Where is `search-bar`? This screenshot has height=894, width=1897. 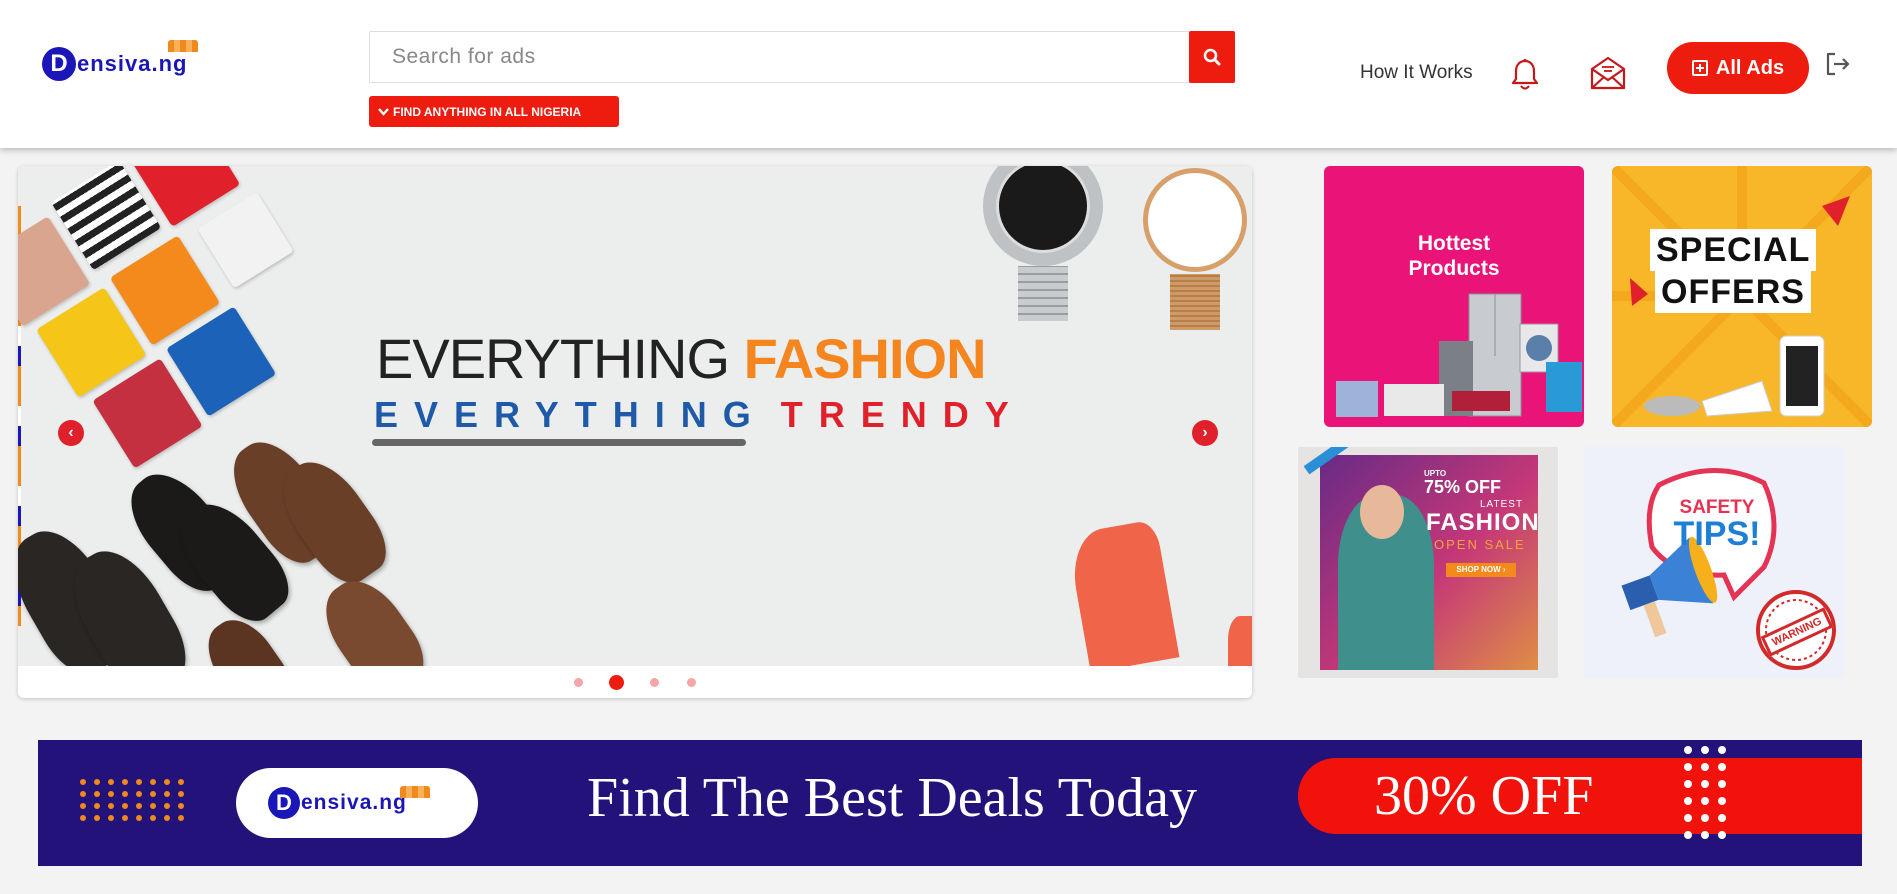 search-bar is located at coordinates (802, 57).